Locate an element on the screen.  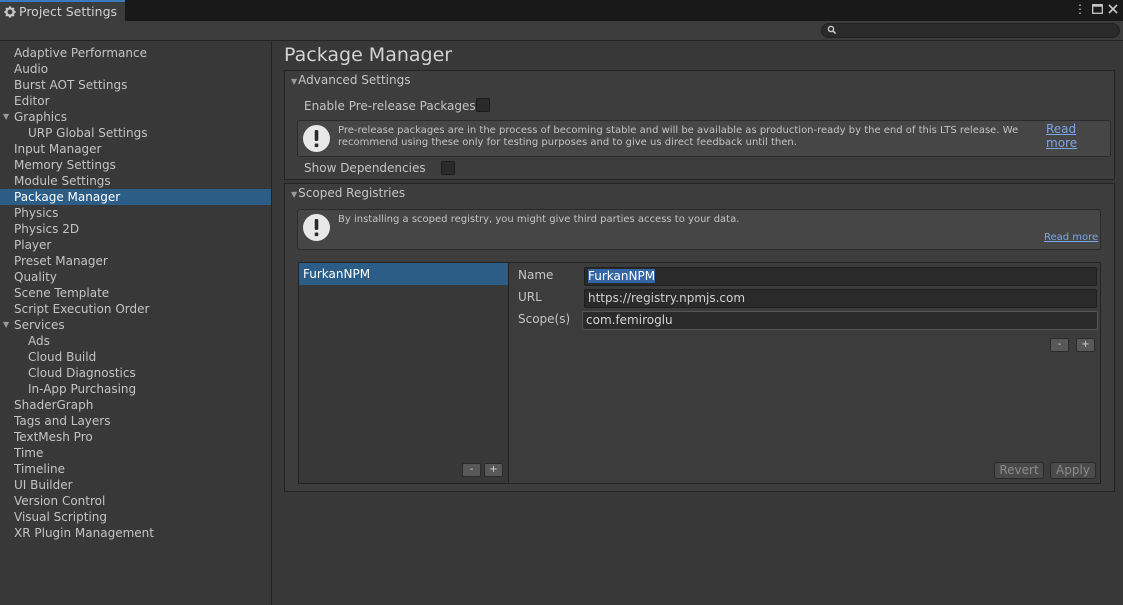
sidebar-item-label: Module Settings is located at coordinates (62, 181).